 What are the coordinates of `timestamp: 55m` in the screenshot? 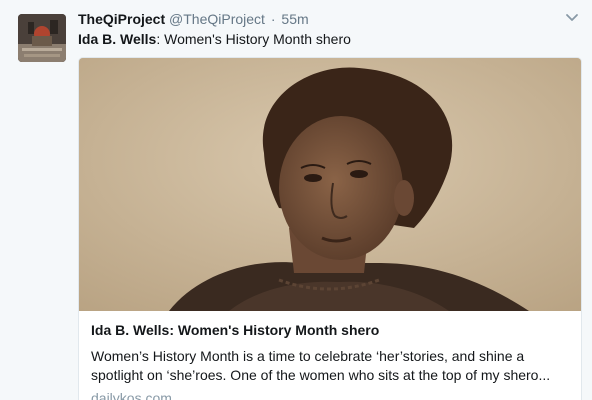 It's located at (294, 19).